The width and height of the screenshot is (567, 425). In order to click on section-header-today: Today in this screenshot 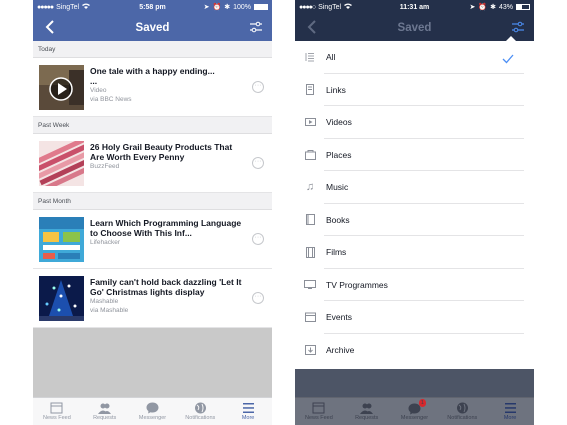, I will do `click(152, 49)`.